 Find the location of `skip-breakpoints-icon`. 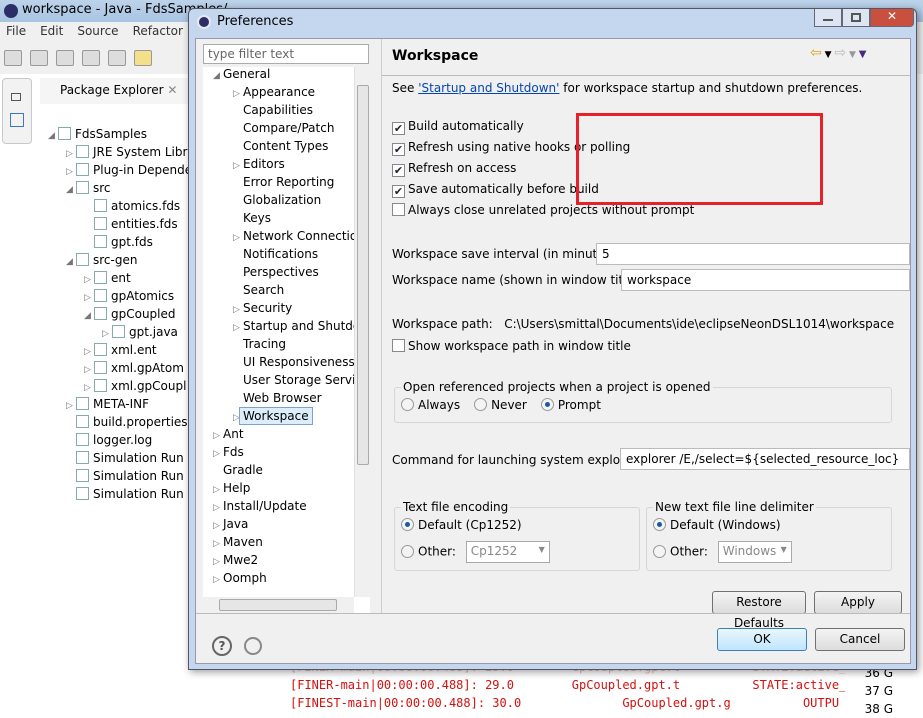

skip-breakpoints-icon is located at coordinates (91, 58).